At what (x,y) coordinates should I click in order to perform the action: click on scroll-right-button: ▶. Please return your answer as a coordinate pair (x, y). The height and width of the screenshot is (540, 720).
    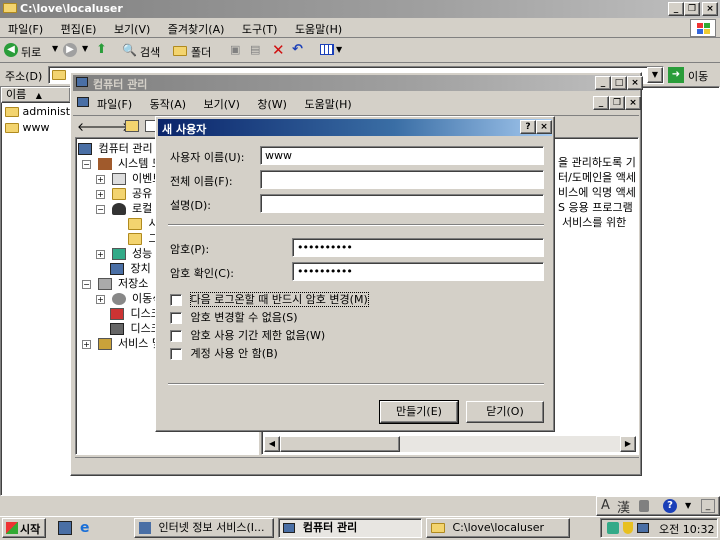
    Looking at the image, I should click on (628, 444).